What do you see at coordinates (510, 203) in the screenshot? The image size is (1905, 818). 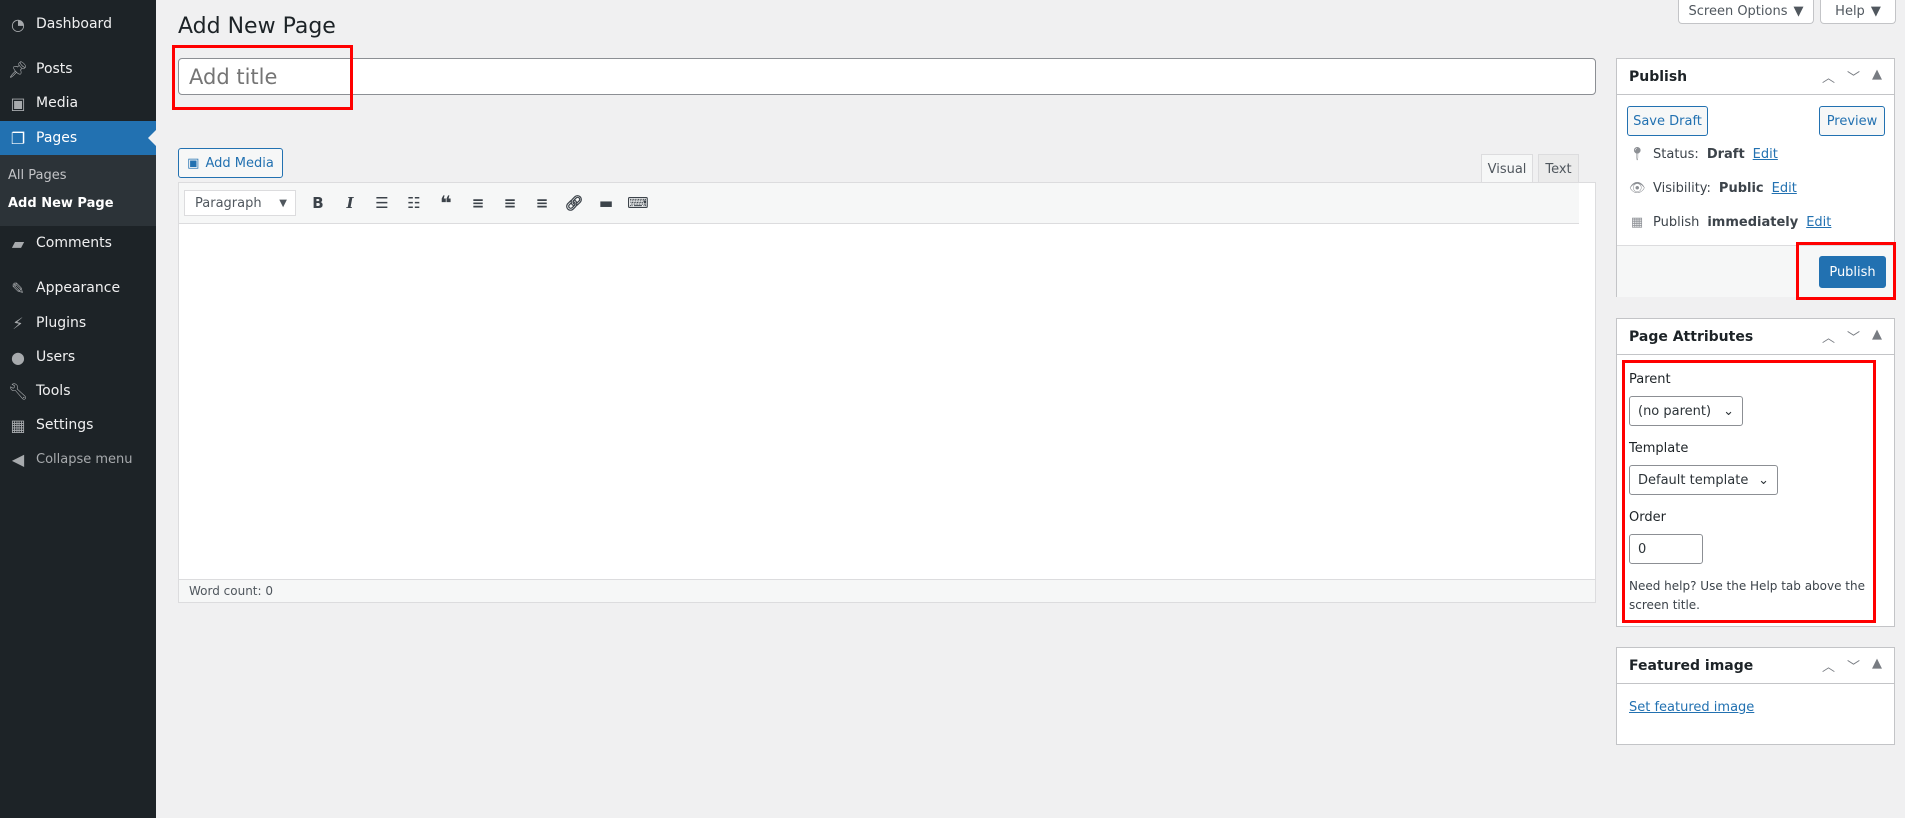 I see `align-center-icon: ≡` at bounding box center [510, 203].